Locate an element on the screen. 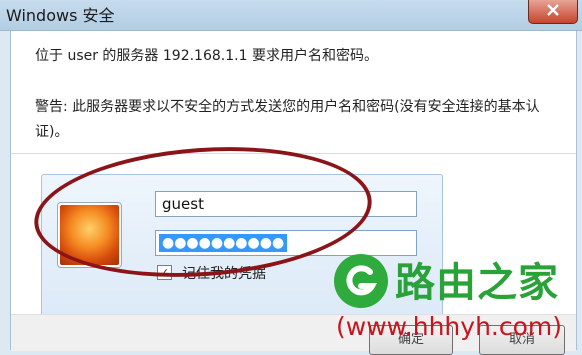 The width and height of the screenshot is (582, 355). close-icon is located at coordinates (553, 10).